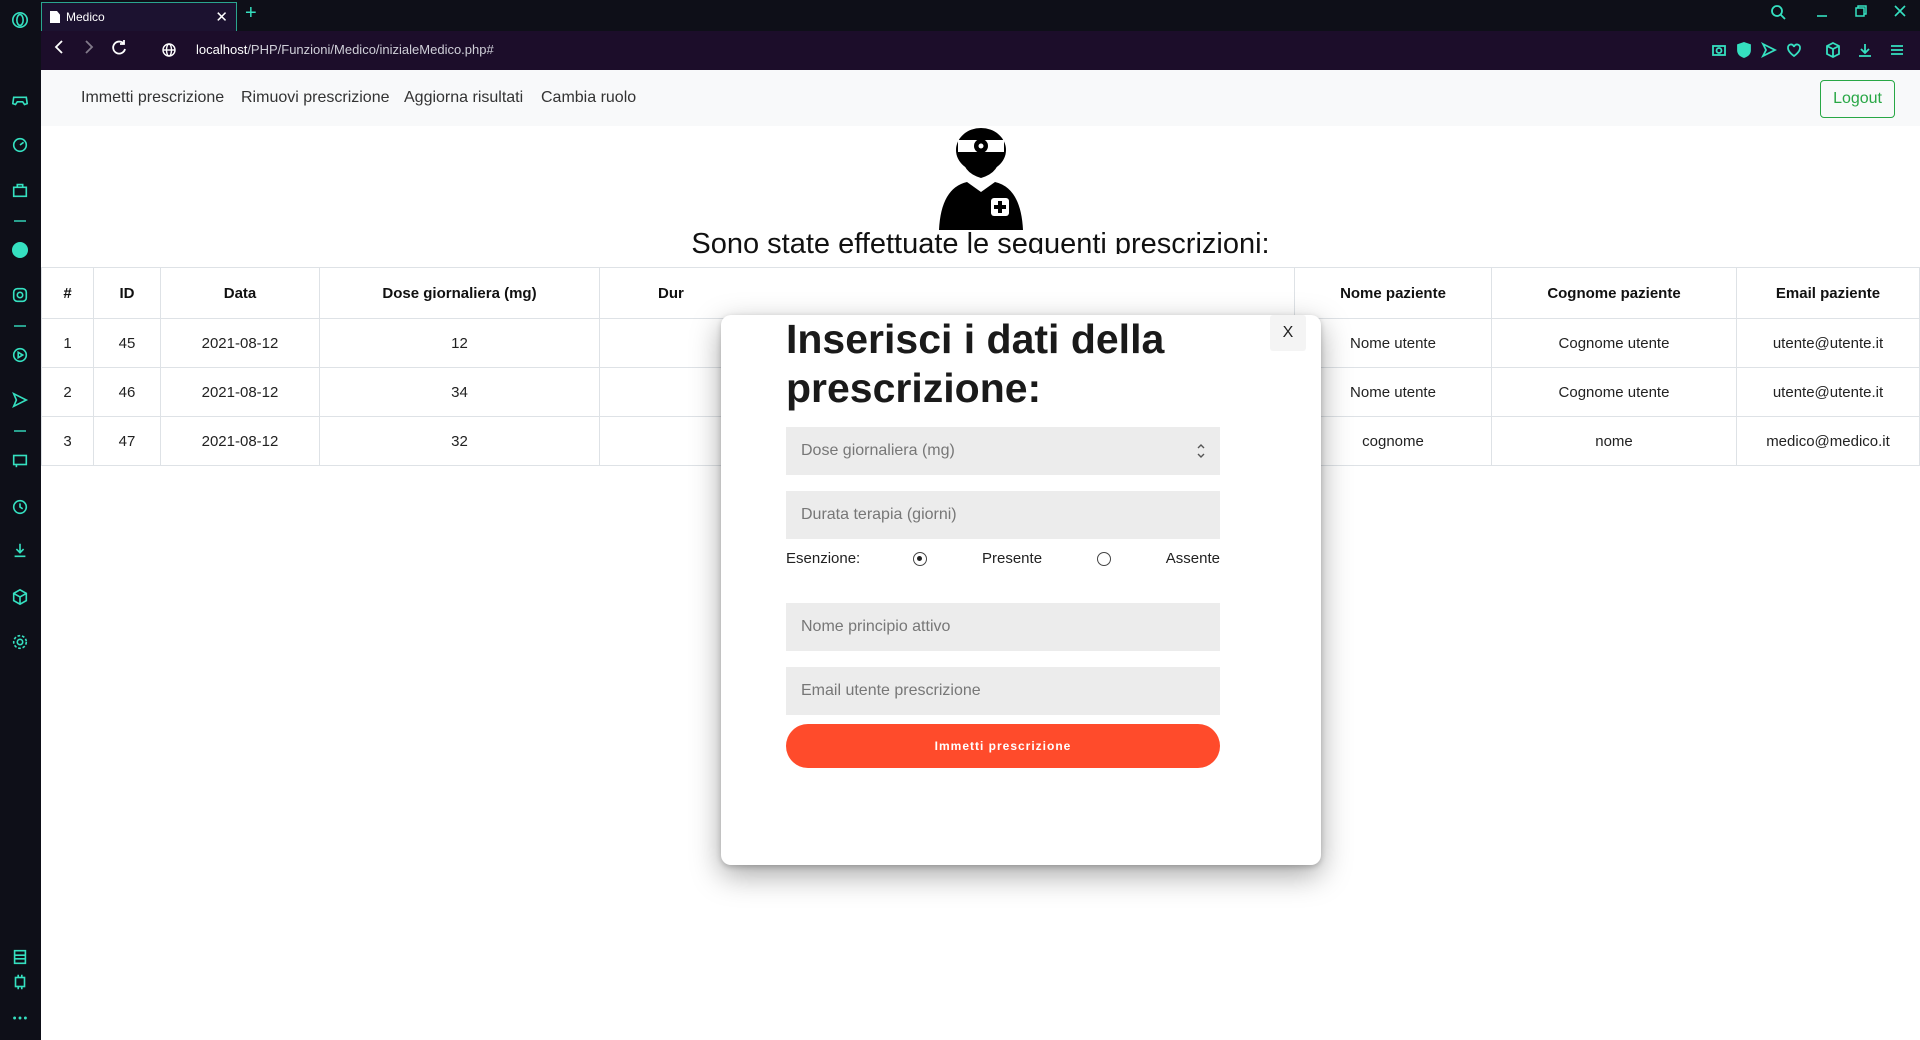 This screenshot has width=1920, height=1040. I want to click on reload-icon, so click(119, 49).